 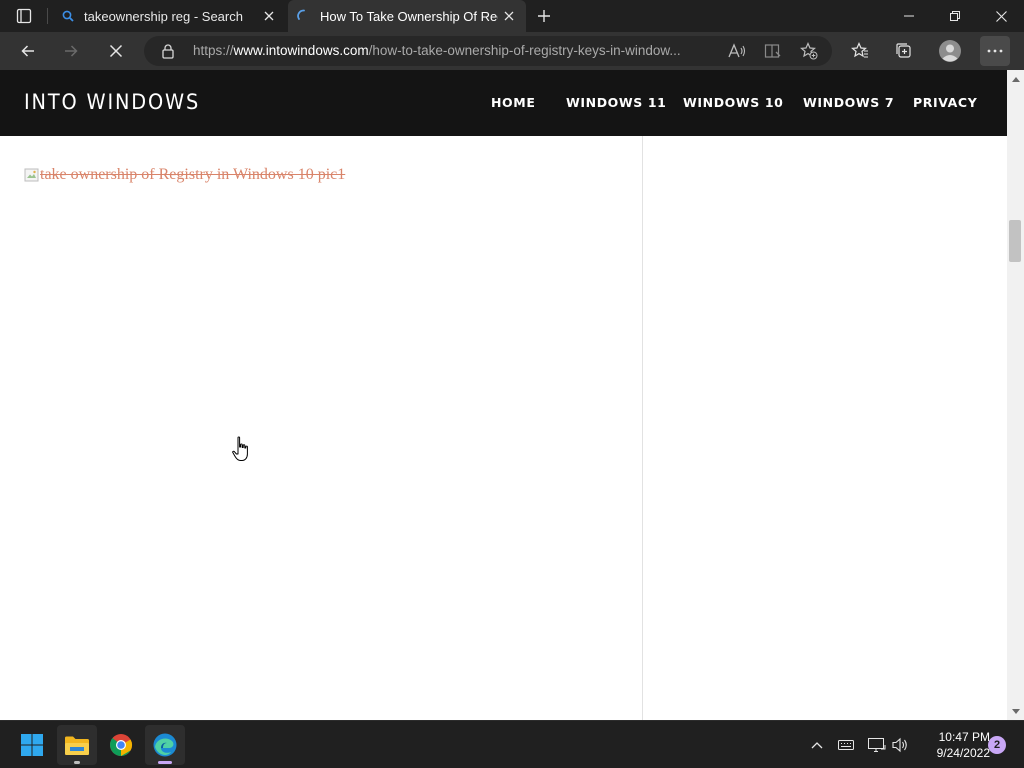 I want to click on profile-avatar, so click(x=950, y=51).